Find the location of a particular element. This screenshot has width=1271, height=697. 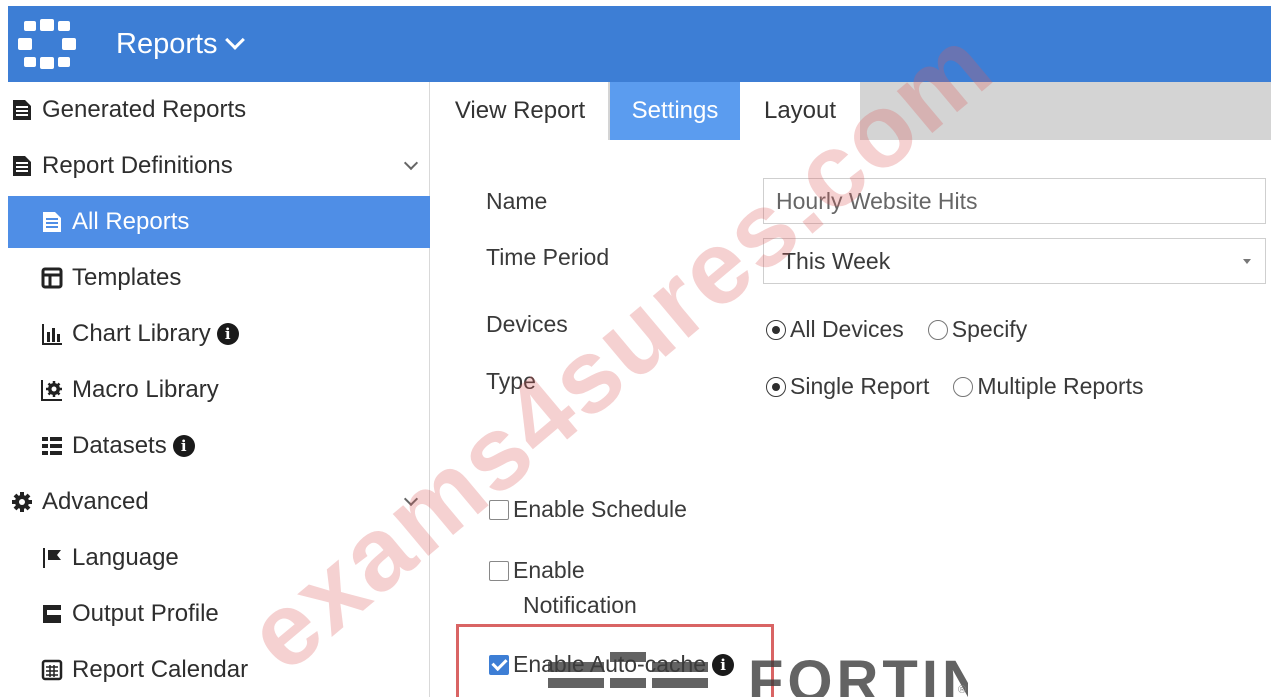

module-switcher: Reports is located at coordinates (180, 44).